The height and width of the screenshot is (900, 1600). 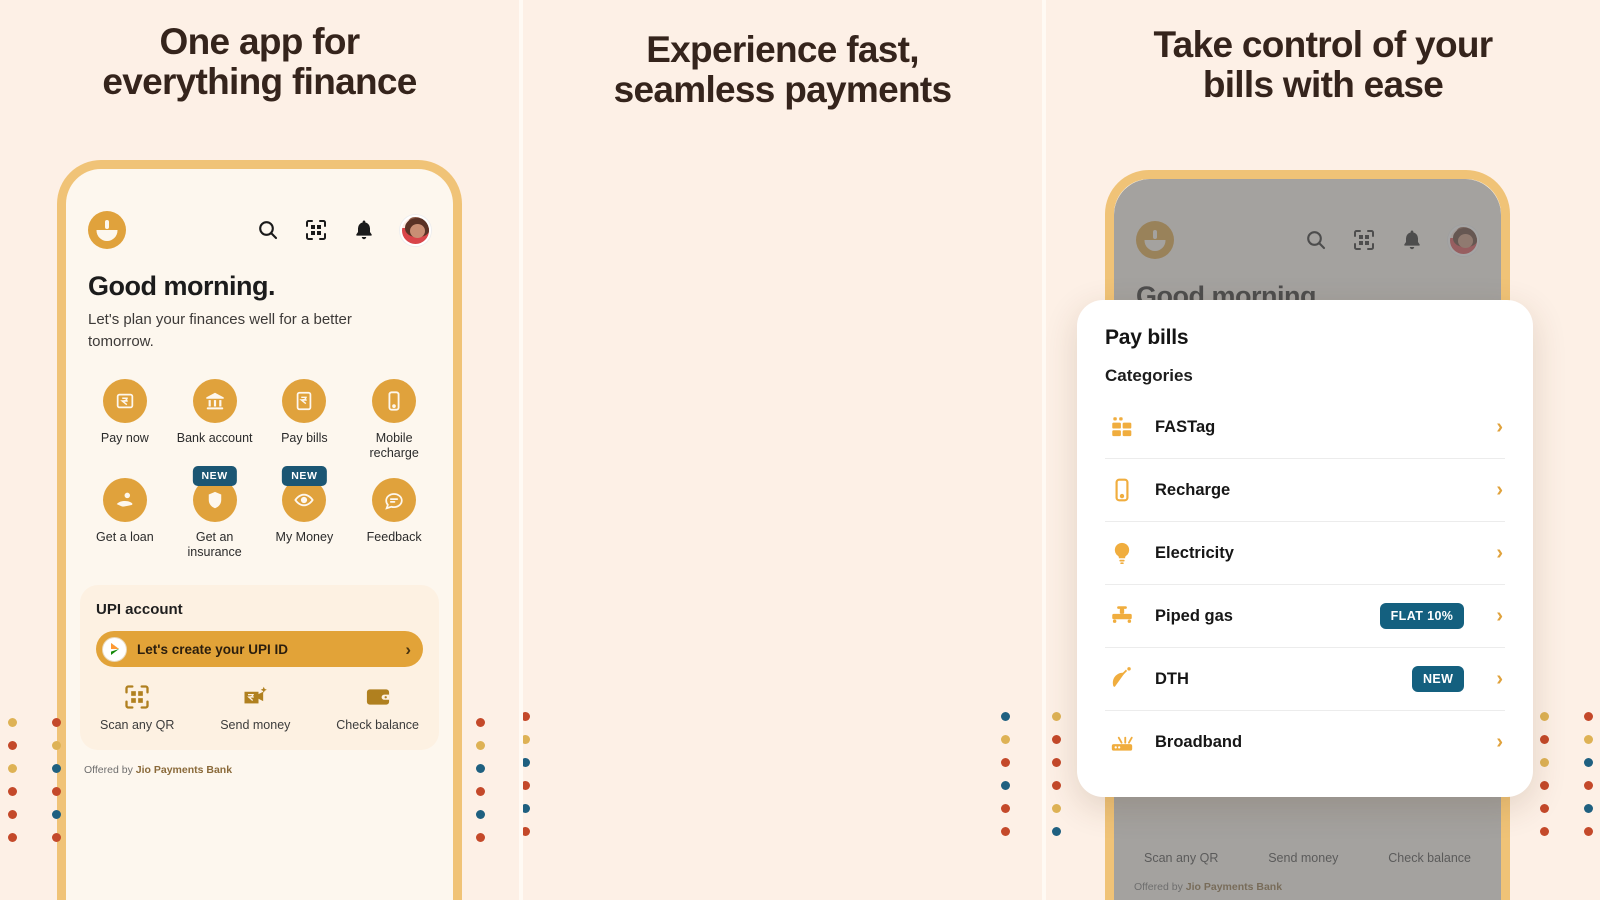 What do you see at coordinates (214, 544) in the screenshot?
I see `quick-action-label: Get an insurance` at bounding box center [214, 544].